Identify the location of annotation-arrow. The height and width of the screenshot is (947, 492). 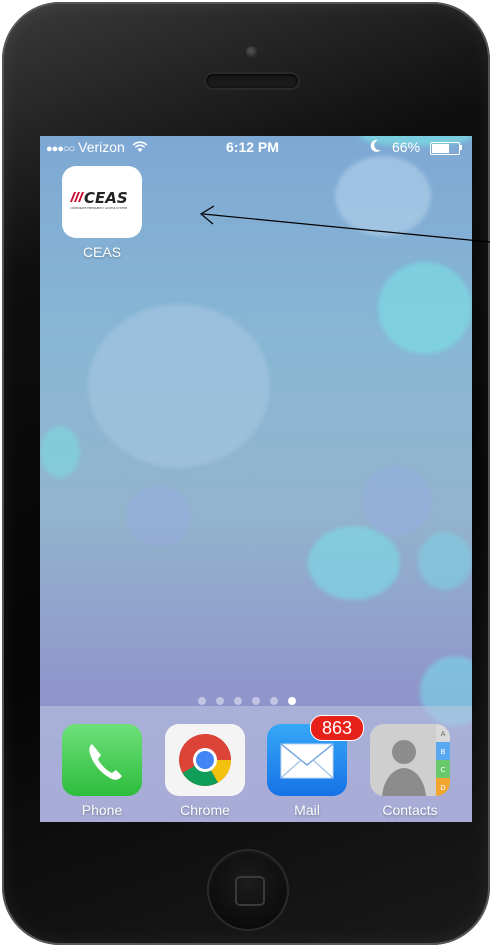
(345, 224).